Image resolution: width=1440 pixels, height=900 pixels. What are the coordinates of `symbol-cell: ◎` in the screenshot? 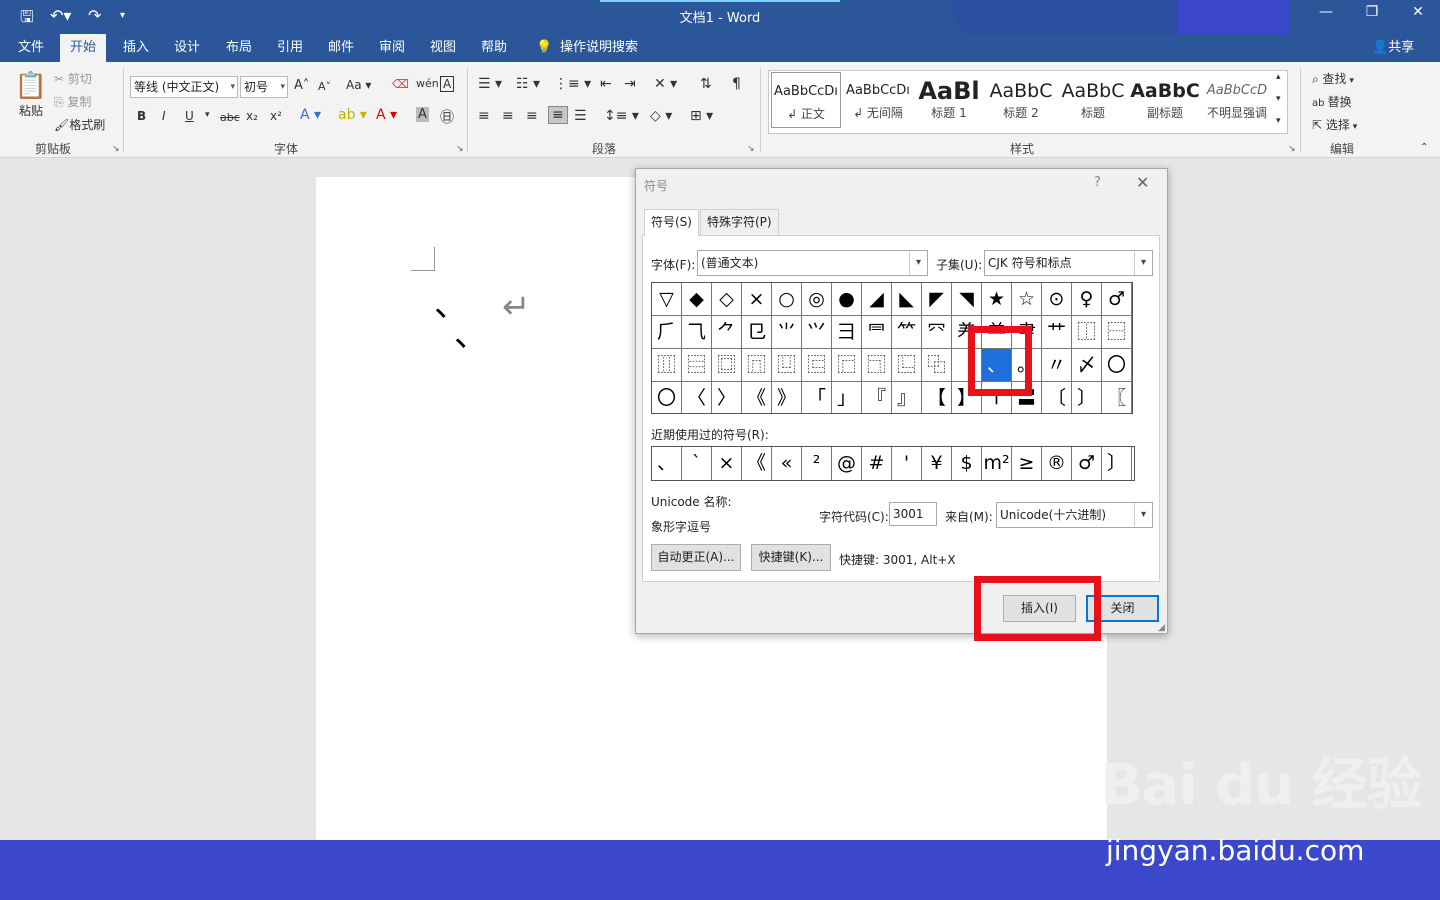 It's located at (817, 299).